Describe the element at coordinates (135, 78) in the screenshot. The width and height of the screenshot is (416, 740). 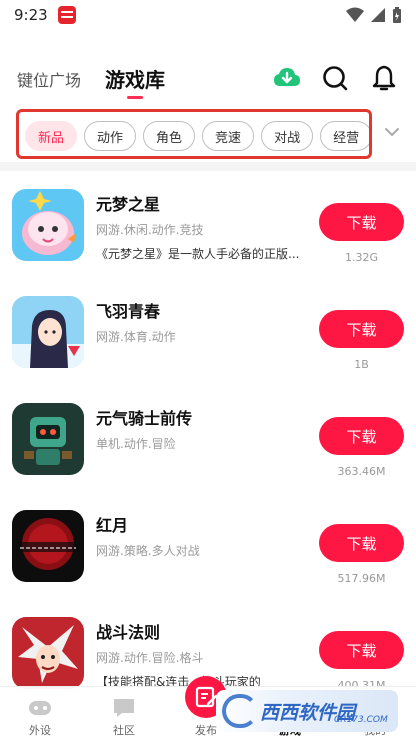
I see `tab-game-library: 游戏库` at that location.